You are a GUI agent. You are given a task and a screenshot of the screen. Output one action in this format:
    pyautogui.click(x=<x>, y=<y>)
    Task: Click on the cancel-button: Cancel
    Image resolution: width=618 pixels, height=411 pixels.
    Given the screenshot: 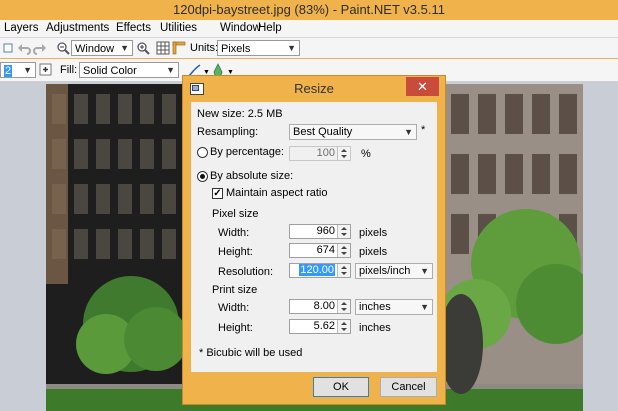 What is the action you would take?
    pyautogui.click(x=408, y=387)
    